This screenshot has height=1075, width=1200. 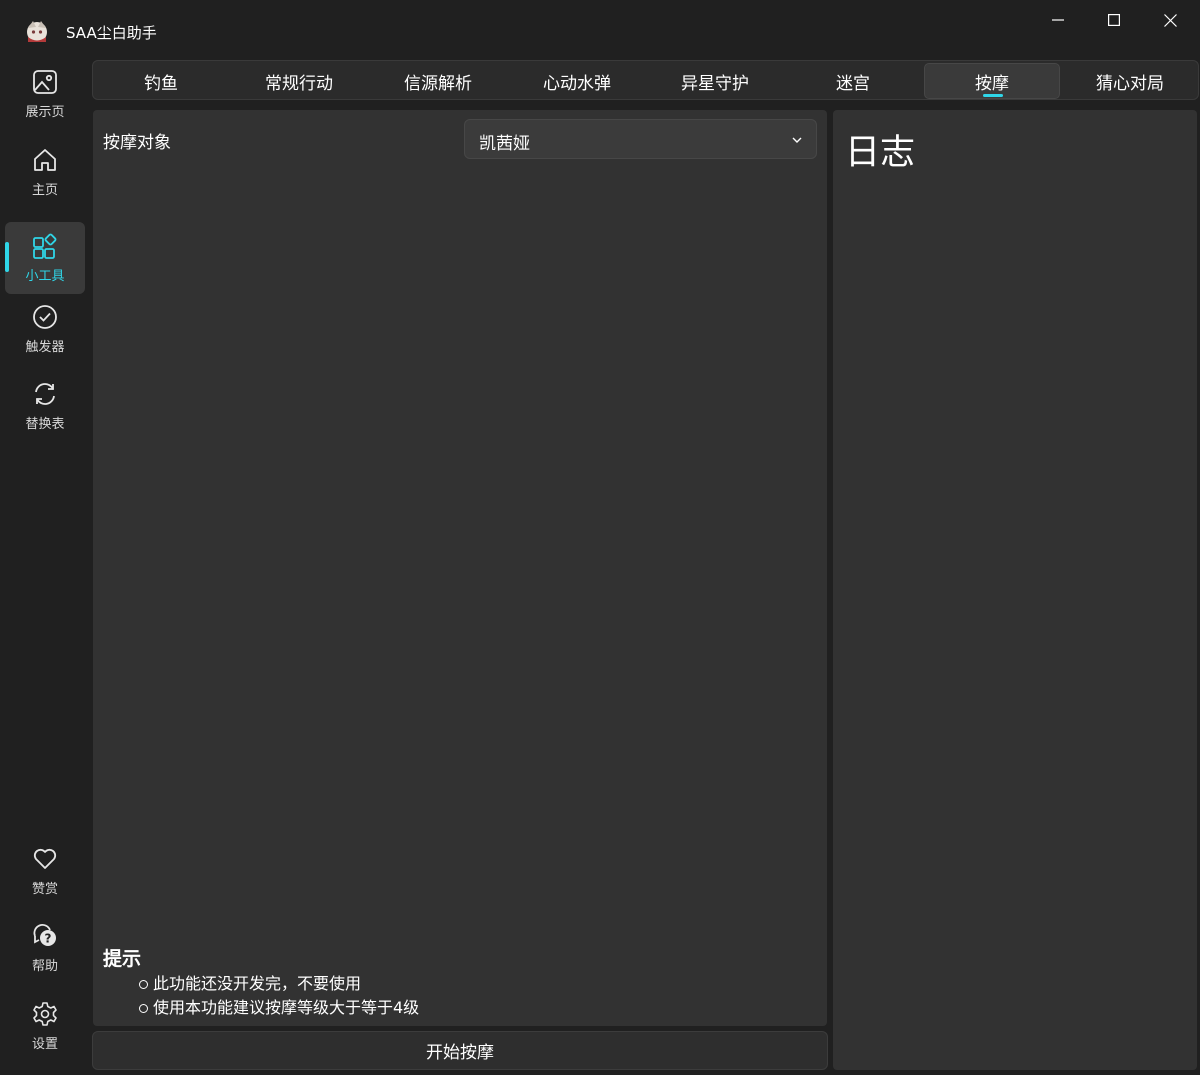 I want to click on heart-icon, so click(x=45, y=858).